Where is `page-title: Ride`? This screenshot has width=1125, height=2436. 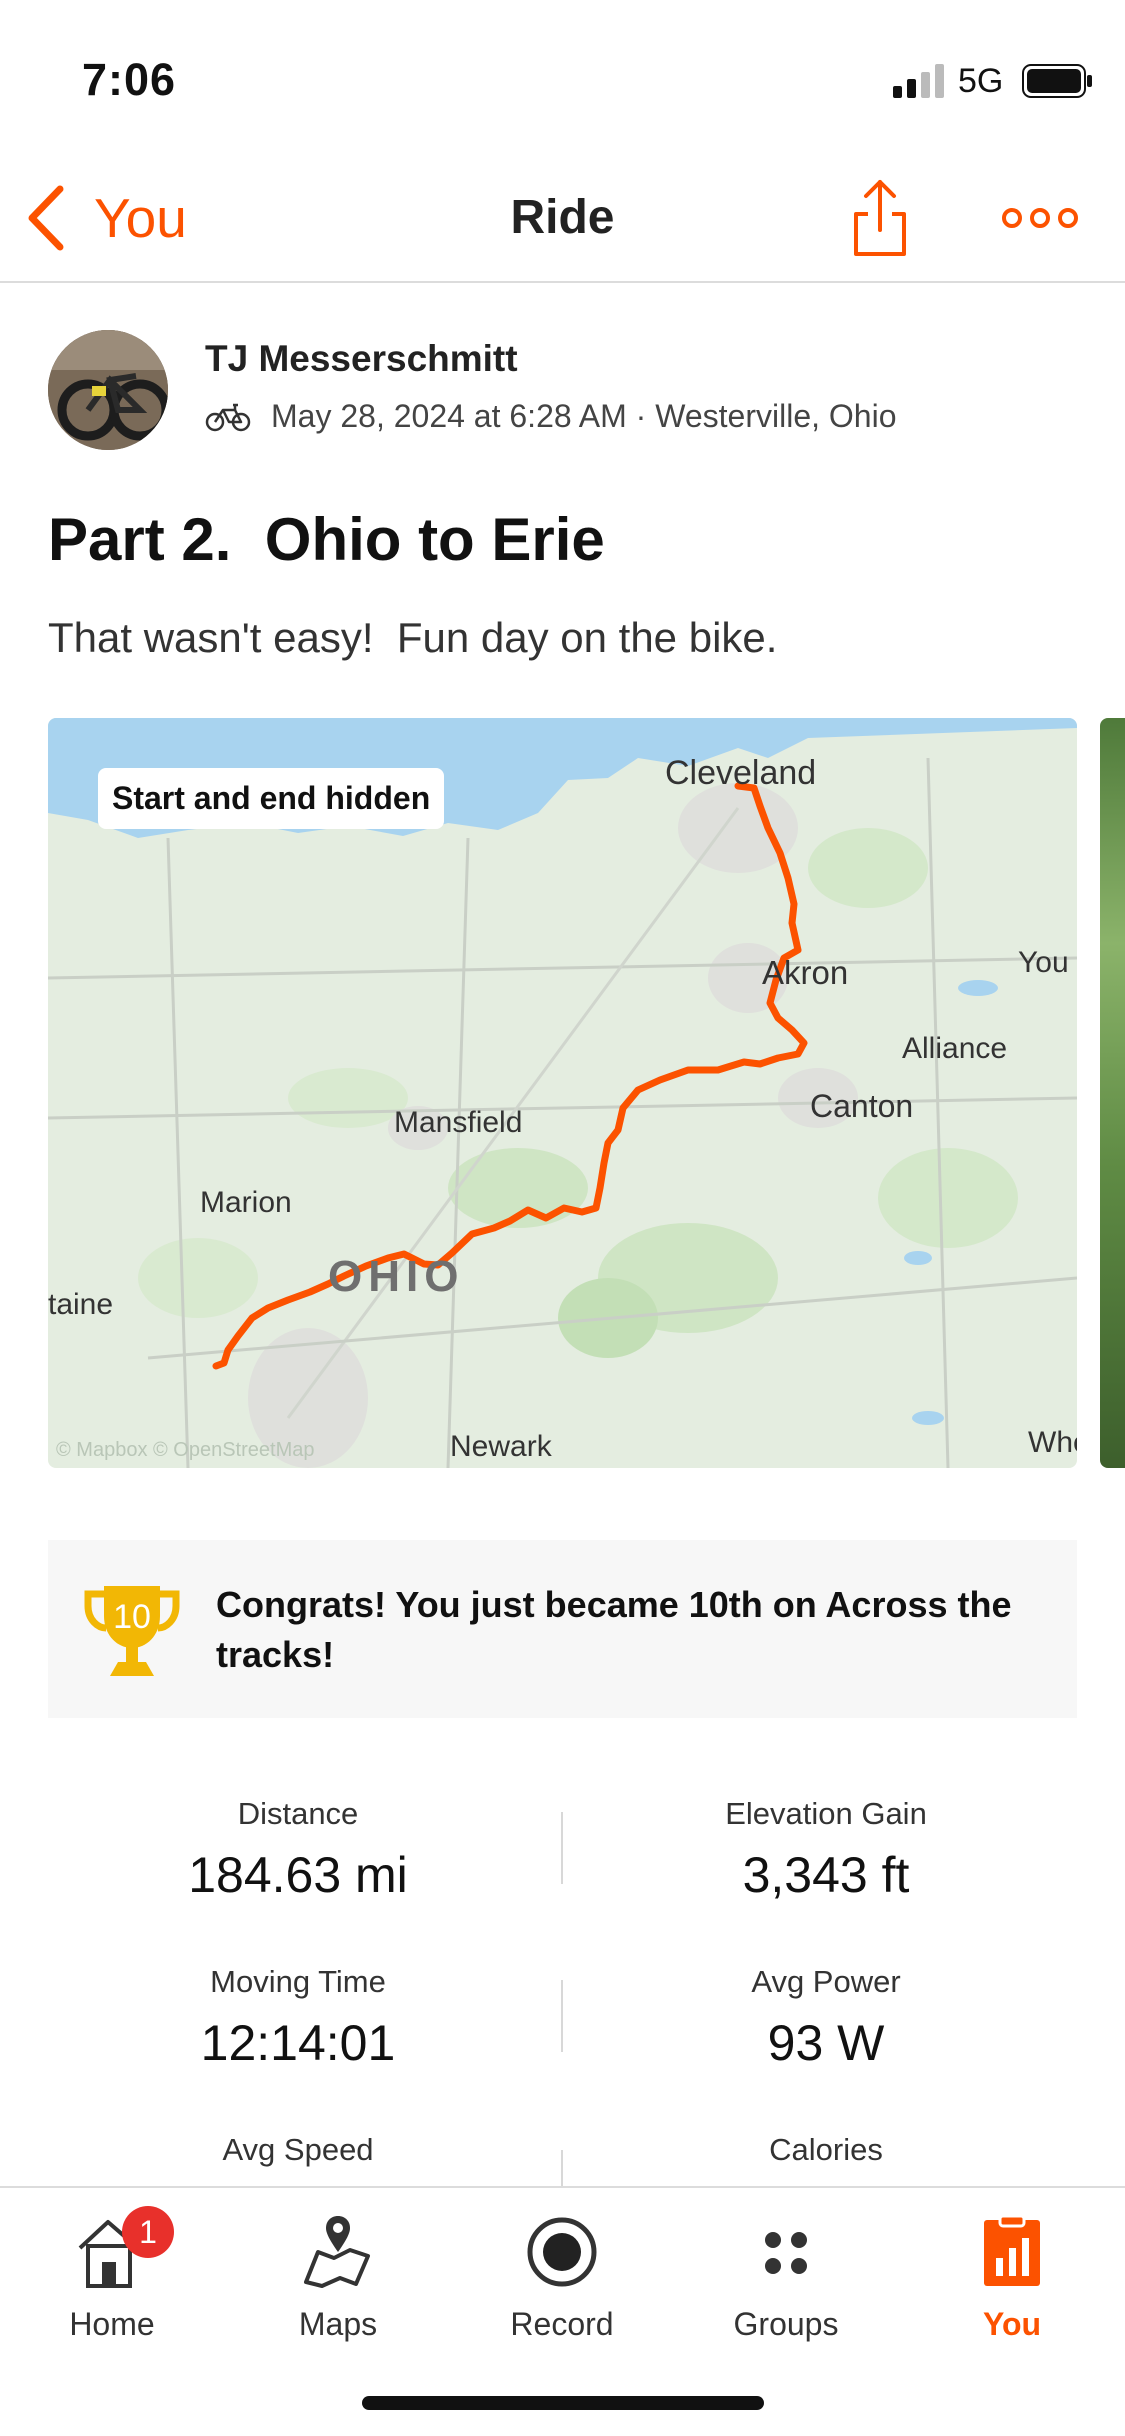 page-title: Ride is located at coordinates (562, 217).